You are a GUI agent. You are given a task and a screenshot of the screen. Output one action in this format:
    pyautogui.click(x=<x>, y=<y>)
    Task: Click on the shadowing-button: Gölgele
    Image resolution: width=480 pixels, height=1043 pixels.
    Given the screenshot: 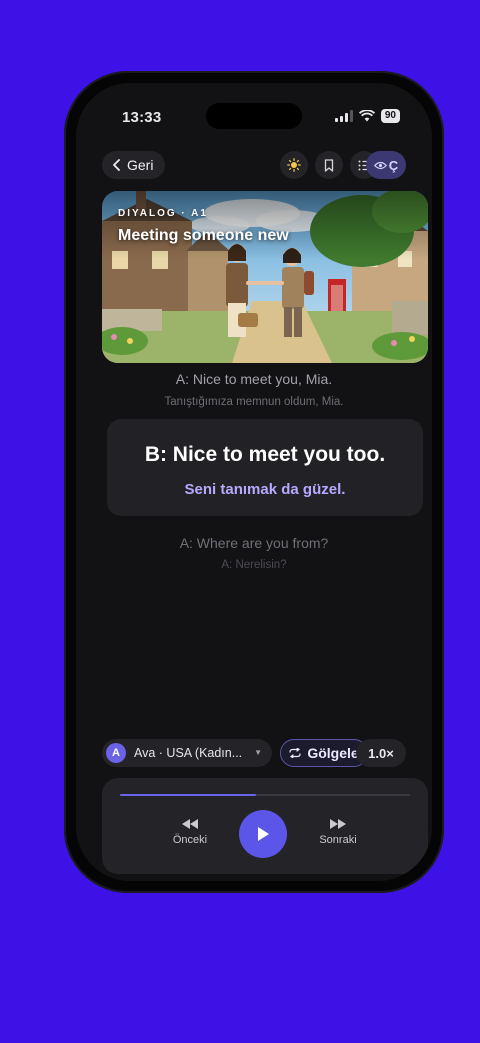 What is the action you would take?
    pyautogui.click(x=324, y=753)
    